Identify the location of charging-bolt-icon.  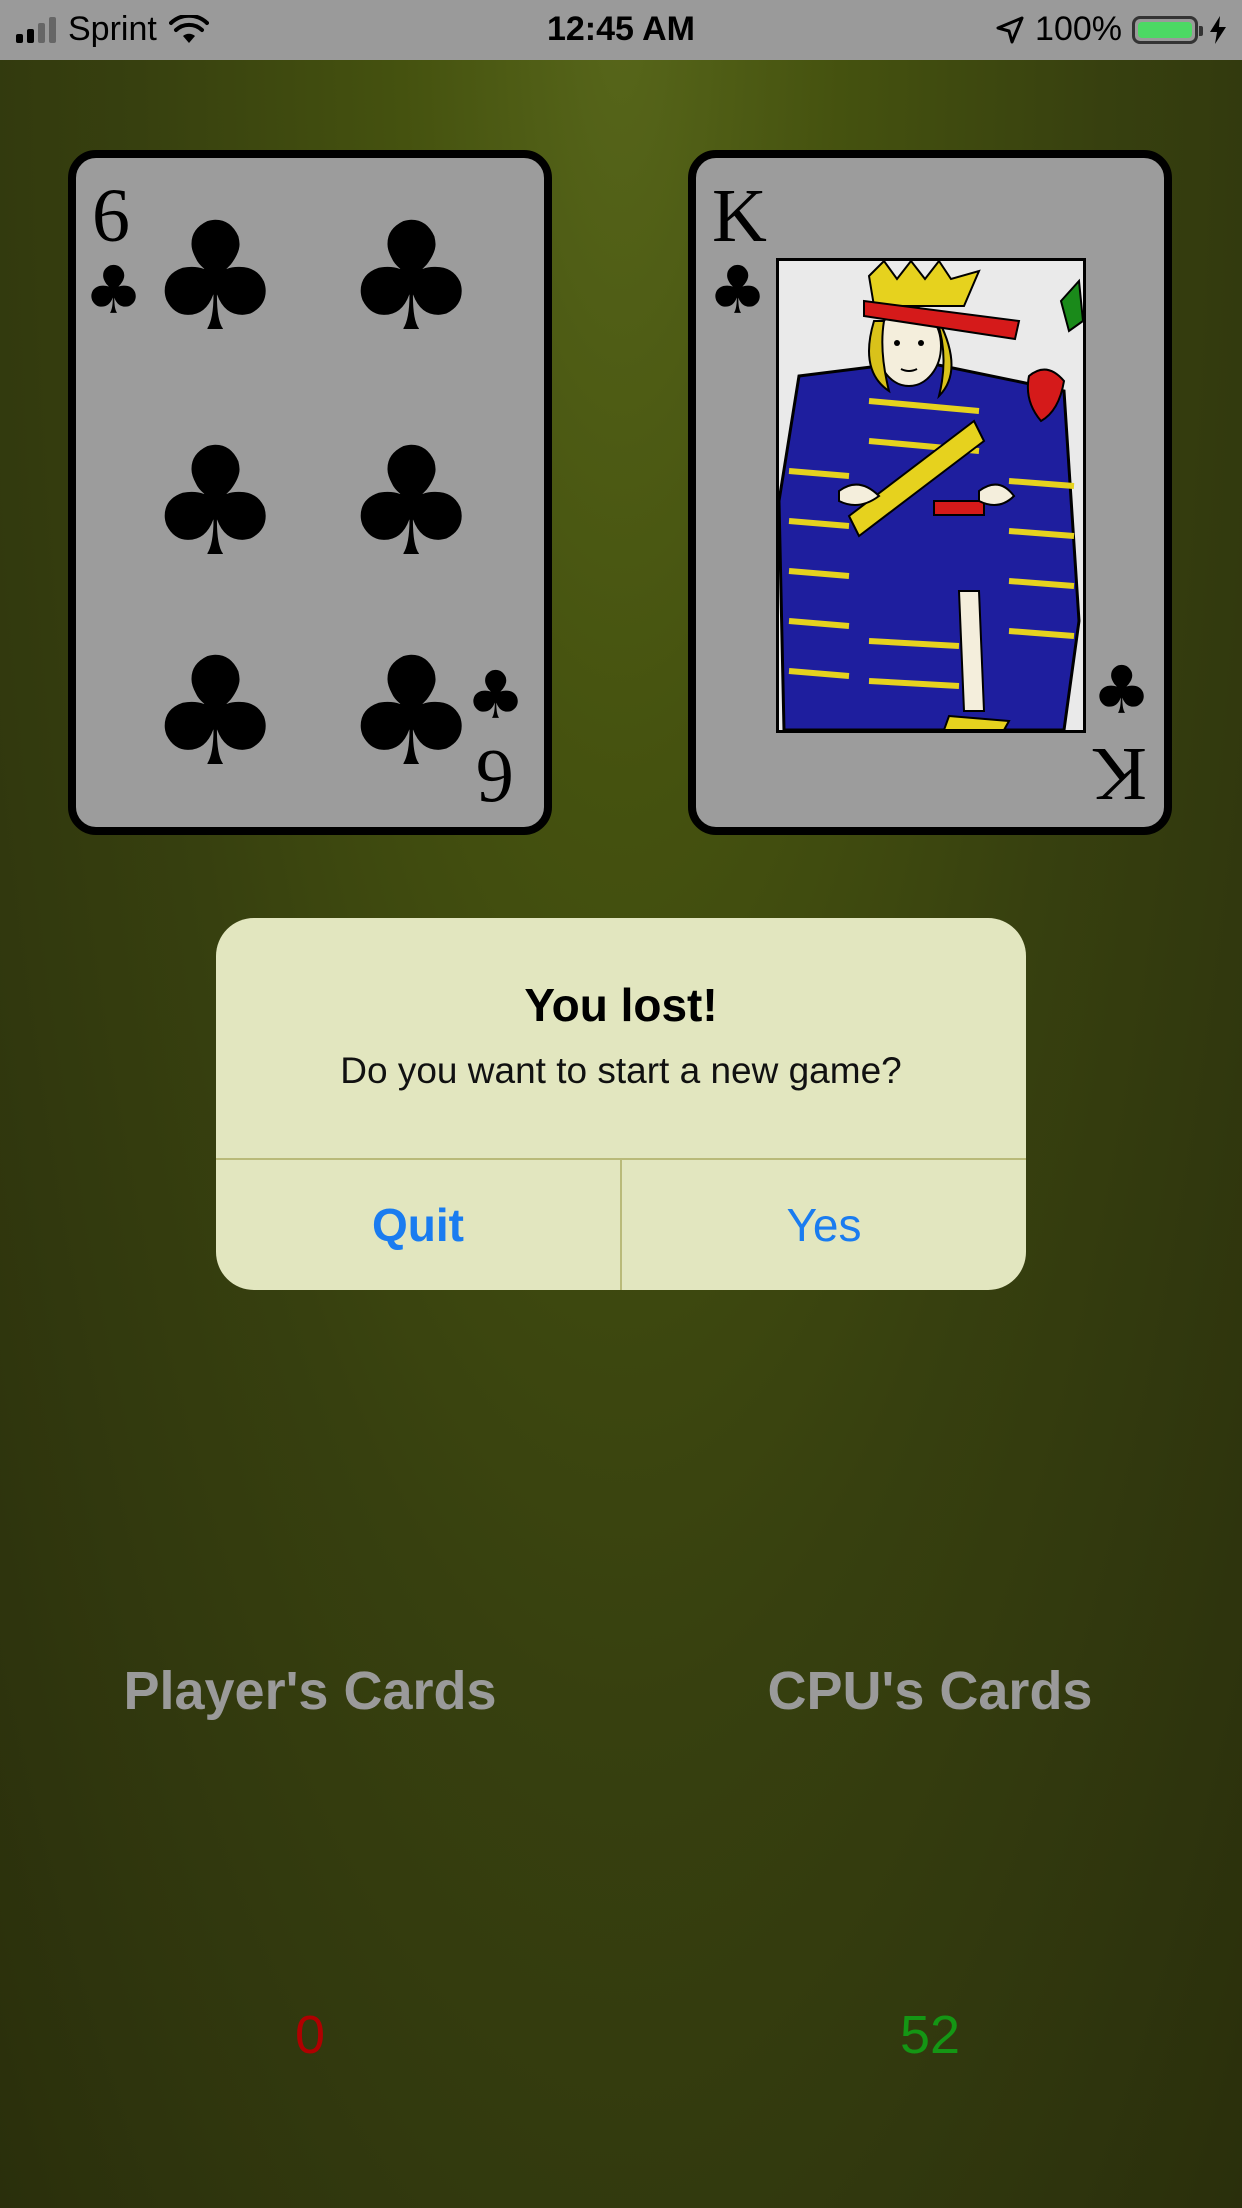
(1218, 29).